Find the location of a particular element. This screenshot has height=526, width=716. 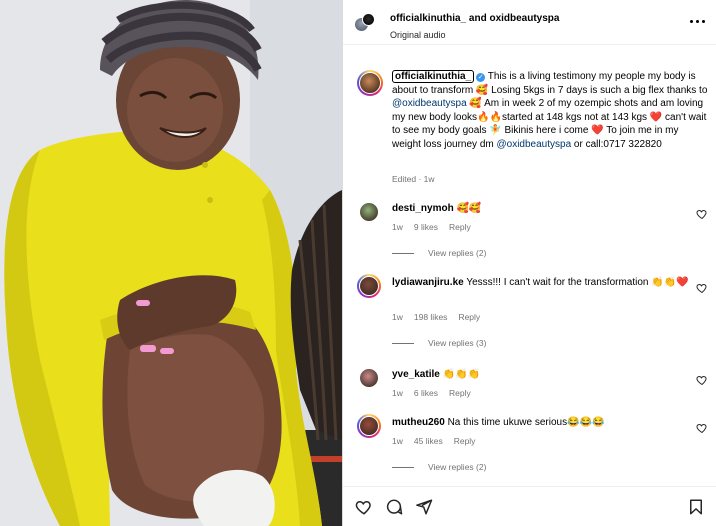

comment-username: mutheu260 is located at coordinates (418, 422).